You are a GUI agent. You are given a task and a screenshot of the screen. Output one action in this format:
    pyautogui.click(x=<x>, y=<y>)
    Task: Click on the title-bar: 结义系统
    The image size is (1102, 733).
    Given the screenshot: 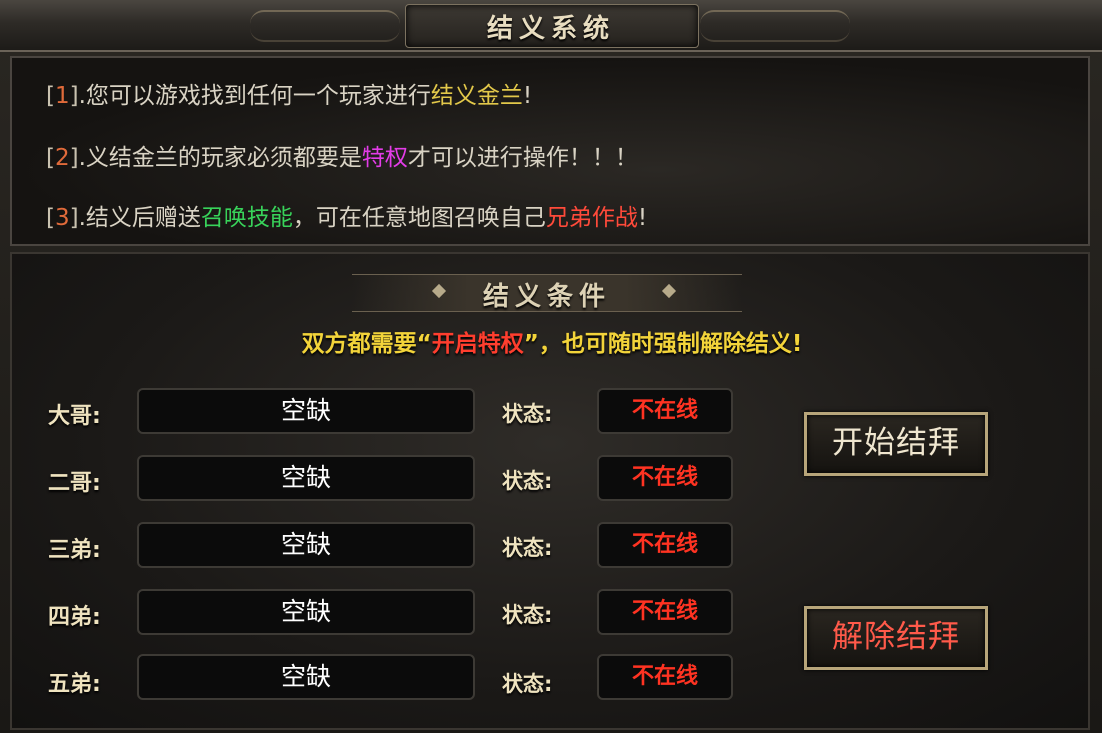 What is the action you would take?
    pyautogui.click(x=551, y=26)
    